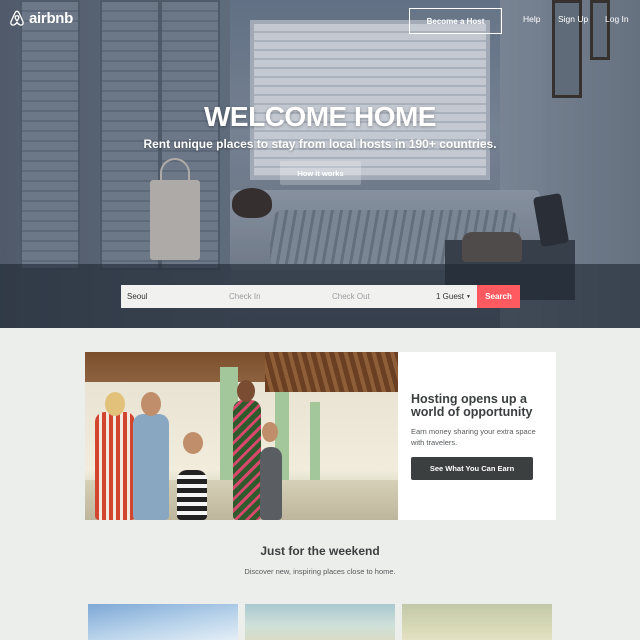 The height and width of the screenshot is (640, 640). I want to click on caret-down-icon: ▼, so click(468, 296).